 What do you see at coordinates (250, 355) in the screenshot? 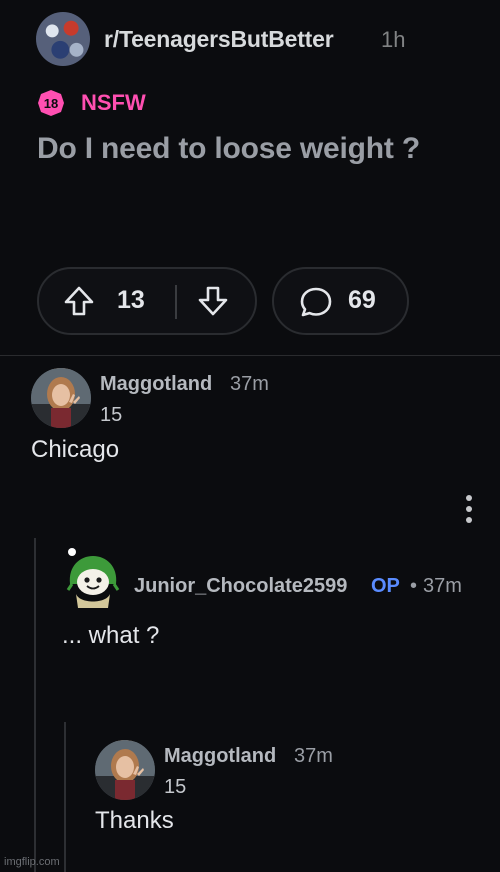
I see `post-separator` at bounding box center [250, 355].